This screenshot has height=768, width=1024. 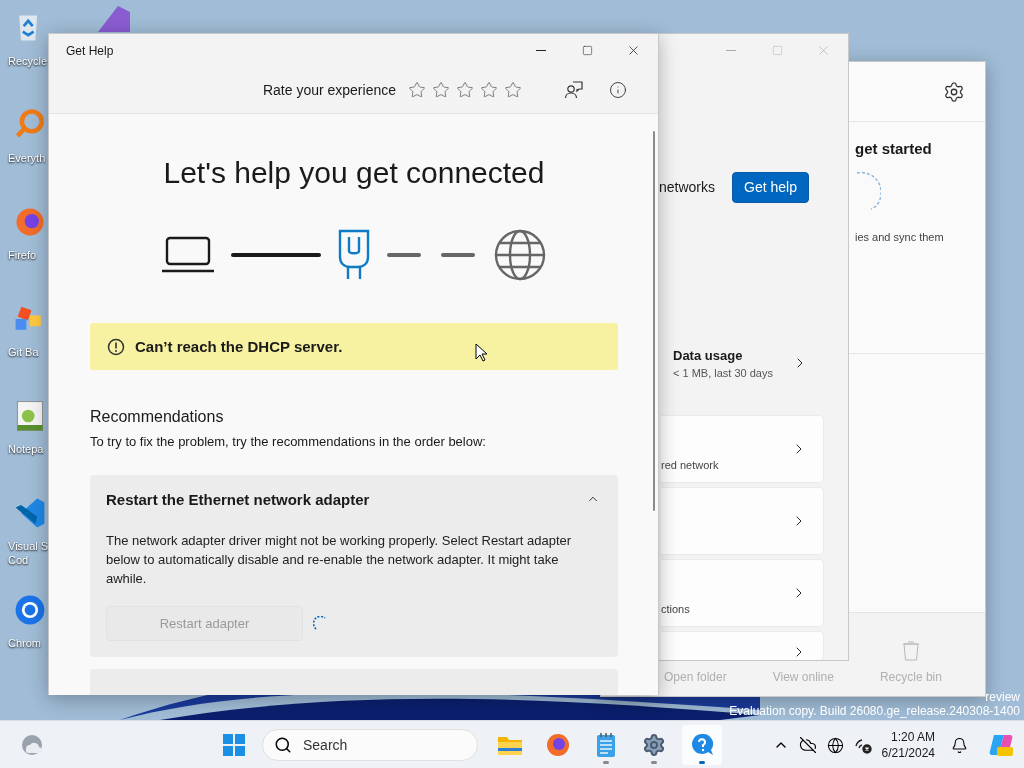 What do you see at coordinates (188, 255) in the screenshot?
I see `laptop-icon` at bounding box center [188, 255].